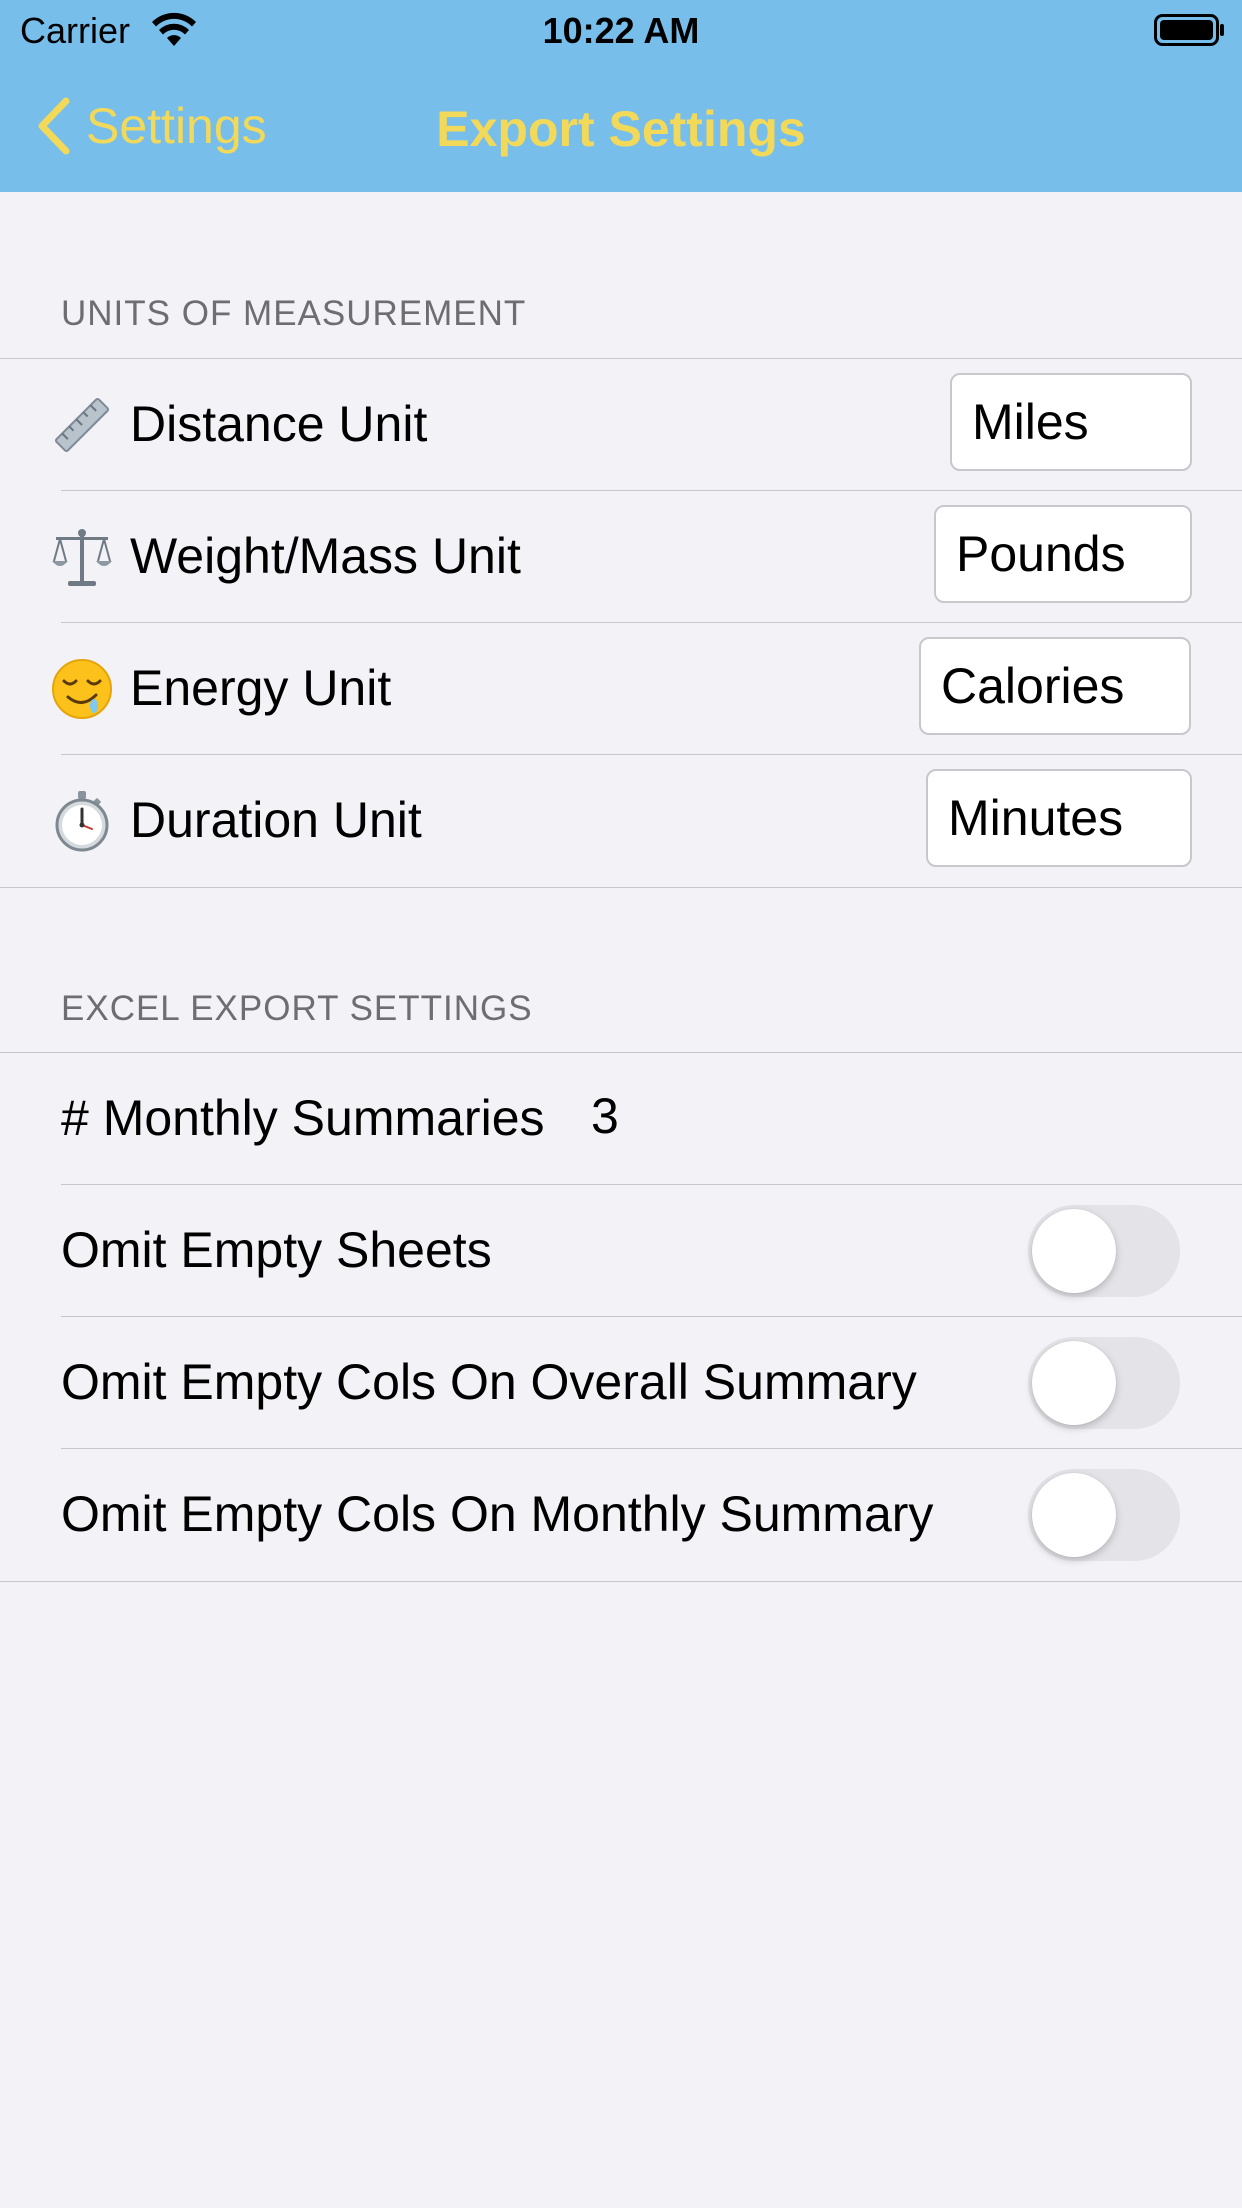 The width and height of the screenshot is (1242, 2208). I want to click on omit-empty-cols-overall-label: Omit Empty Cols On Overall Summary, so click(489, 1382).